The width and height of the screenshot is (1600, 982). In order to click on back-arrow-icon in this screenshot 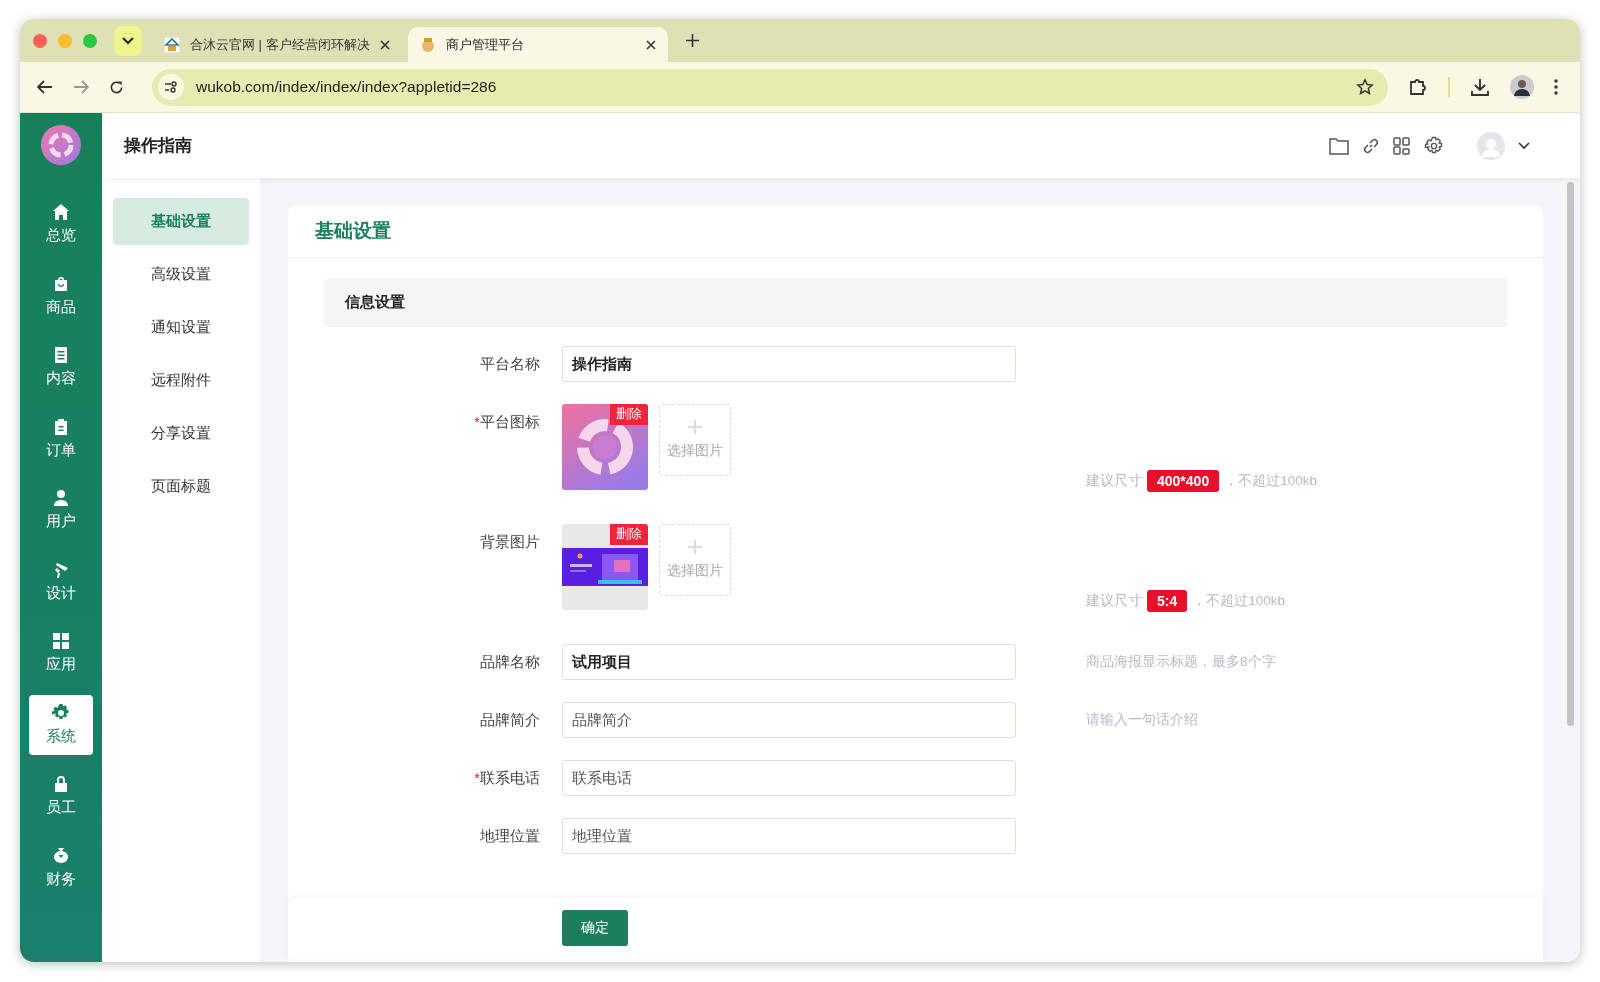, I will do `click(45, 87)`.